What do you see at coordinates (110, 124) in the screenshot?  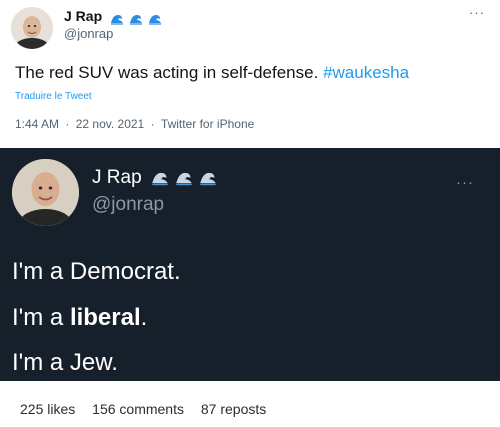 I see `tweet-date: 22 nov. 2021` at bounding box center [110, 124].